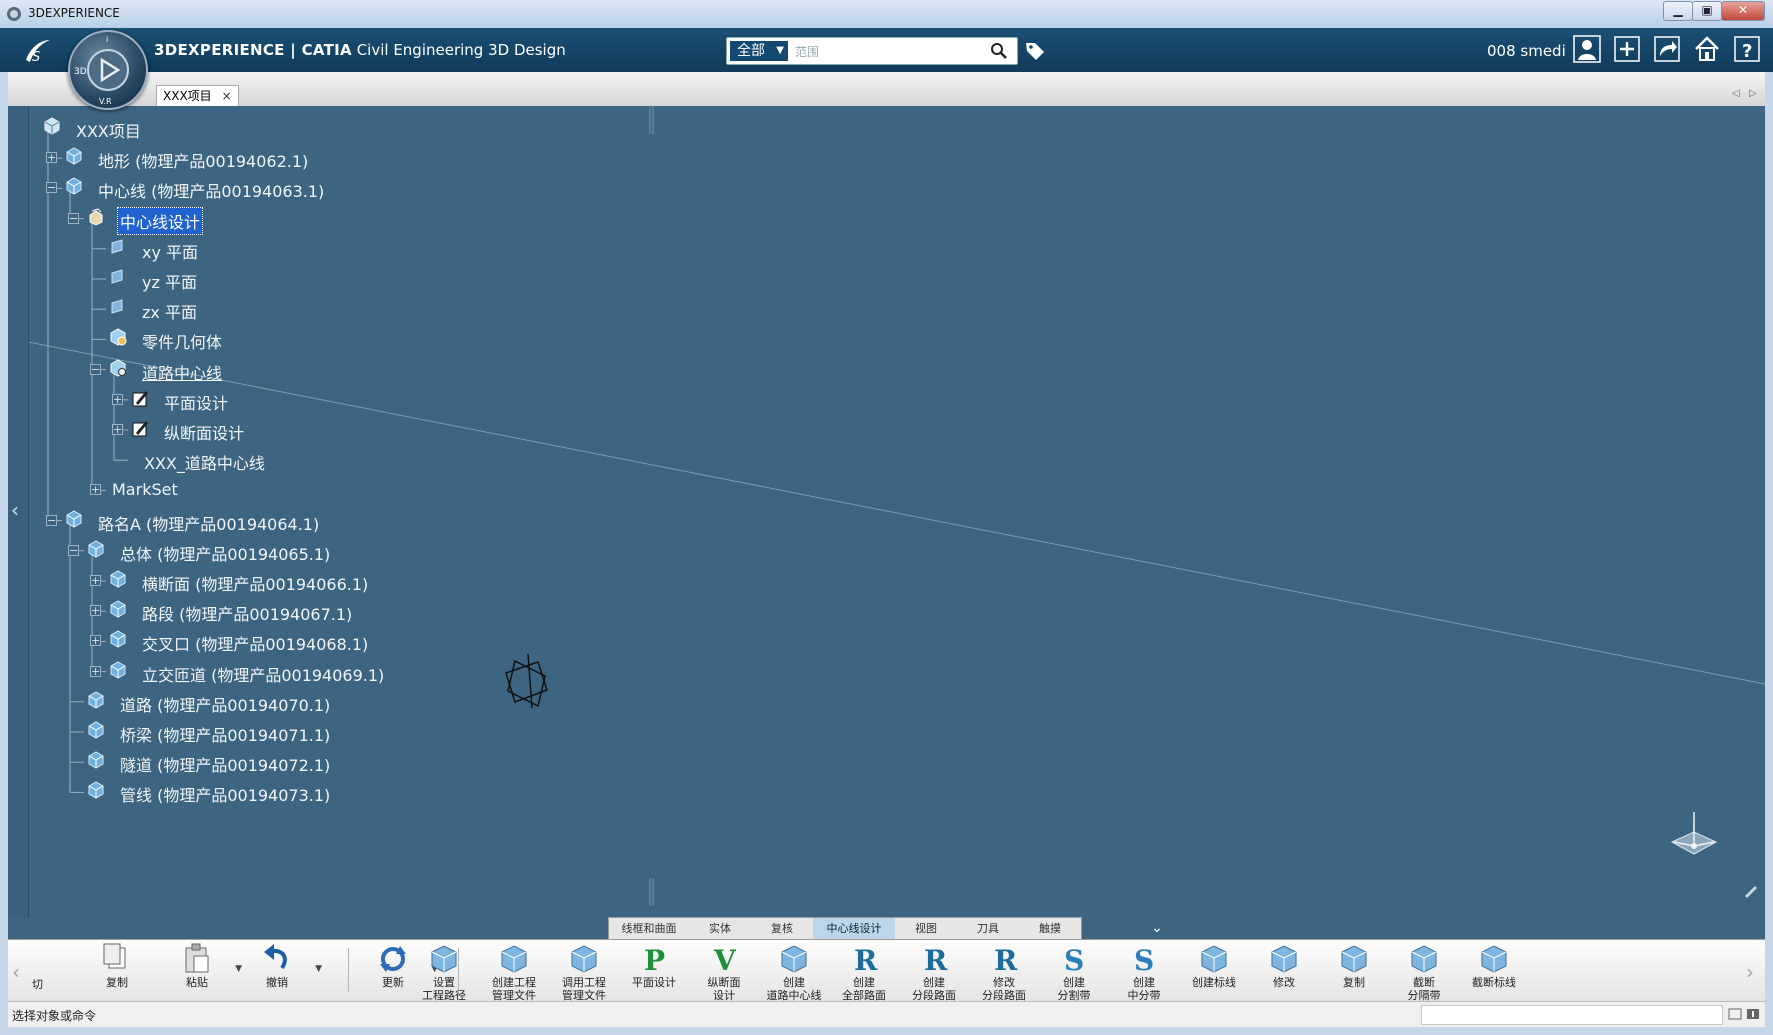  I want to click on close-button: ✕, so click(1743, 11).